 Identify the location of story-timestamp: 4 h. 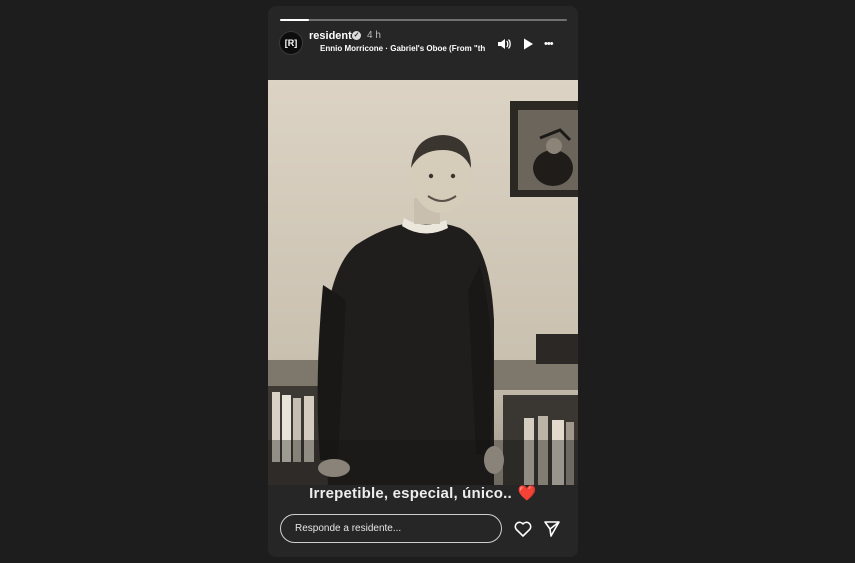
(374, 35).